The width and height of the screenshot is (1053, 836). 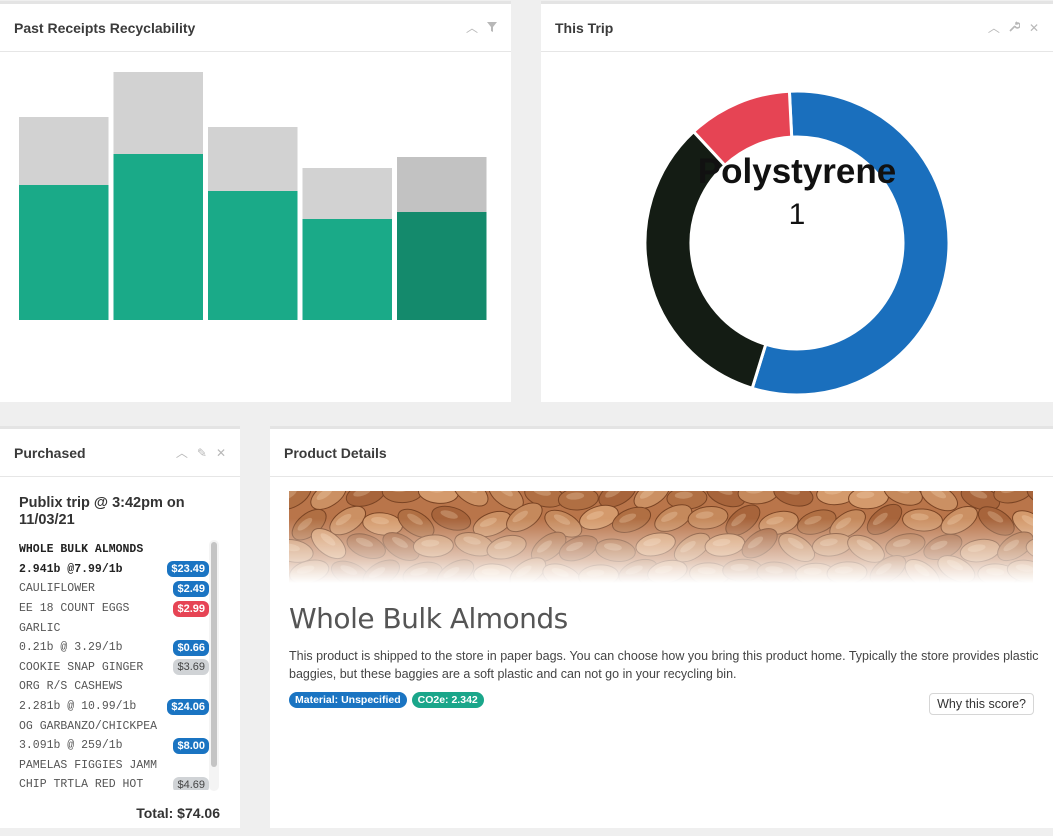 I want to click on receipt-line: GARLIC, so click(x=114, y=628).